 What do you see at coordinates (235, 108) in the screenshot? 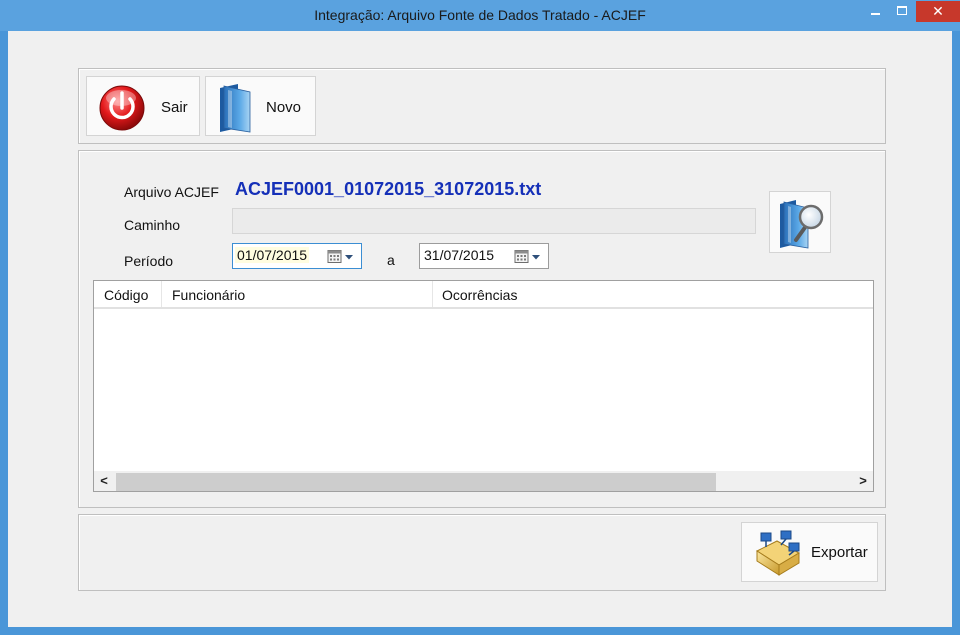
I see `folder-icon` at bounding box center [235, 108].